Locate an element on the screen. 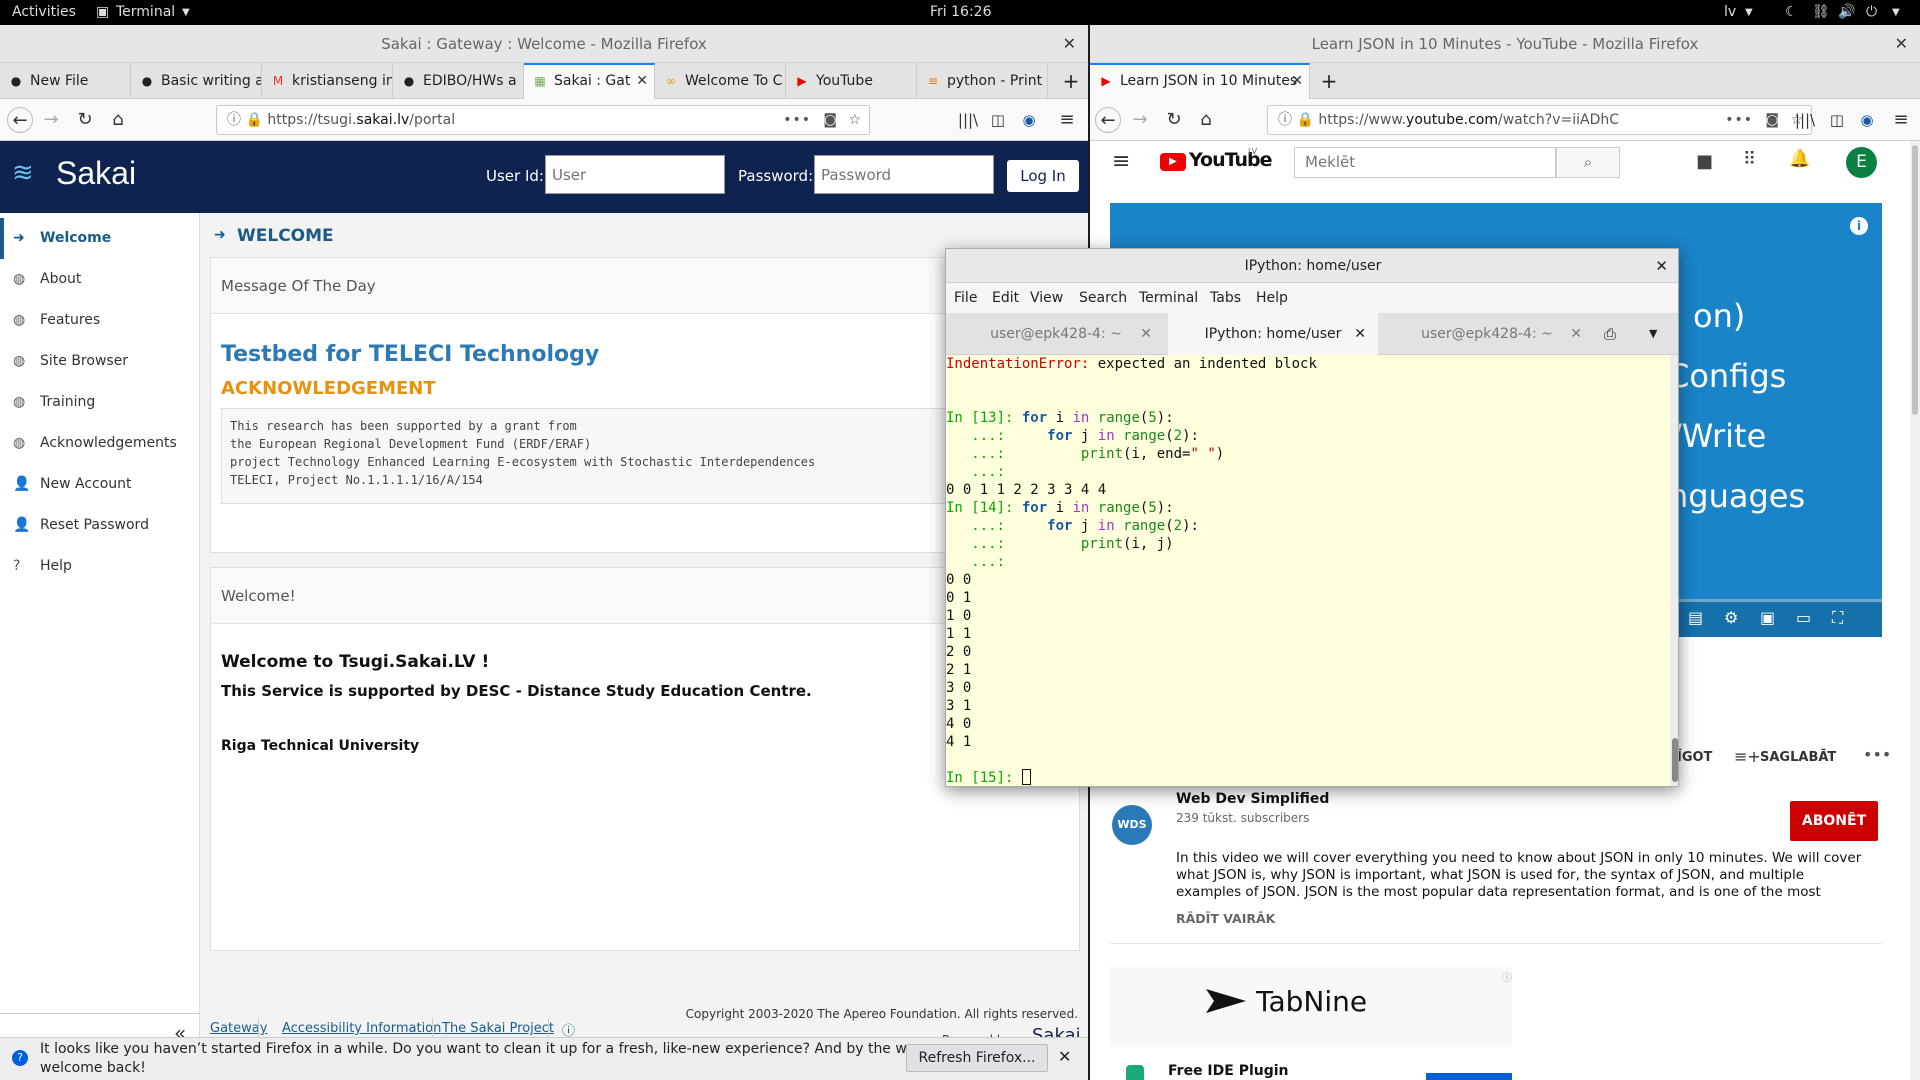  tab-learn-json: ▶ Learn JSON in 10 Minutes ✕ is located at coordinates (1200, 81).